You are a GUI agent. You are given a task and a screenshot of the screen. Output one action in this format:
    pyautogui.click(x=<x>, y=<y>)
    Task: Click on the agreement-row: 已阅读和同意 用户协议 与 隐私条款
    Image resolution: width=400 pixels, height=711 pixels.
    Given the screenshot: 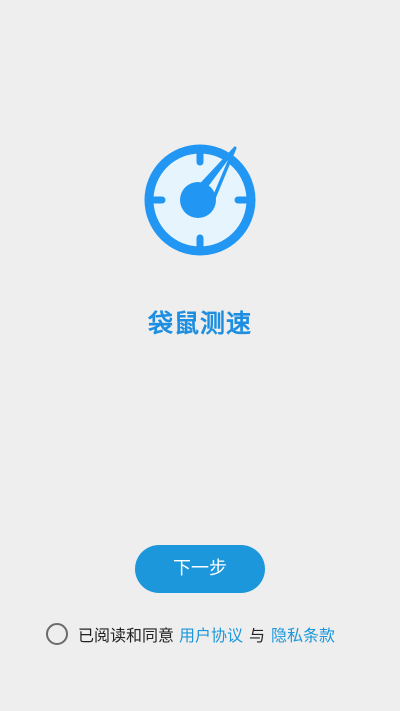 What is the action you would take?
    pyautogui.click(x=190, y=634)
    